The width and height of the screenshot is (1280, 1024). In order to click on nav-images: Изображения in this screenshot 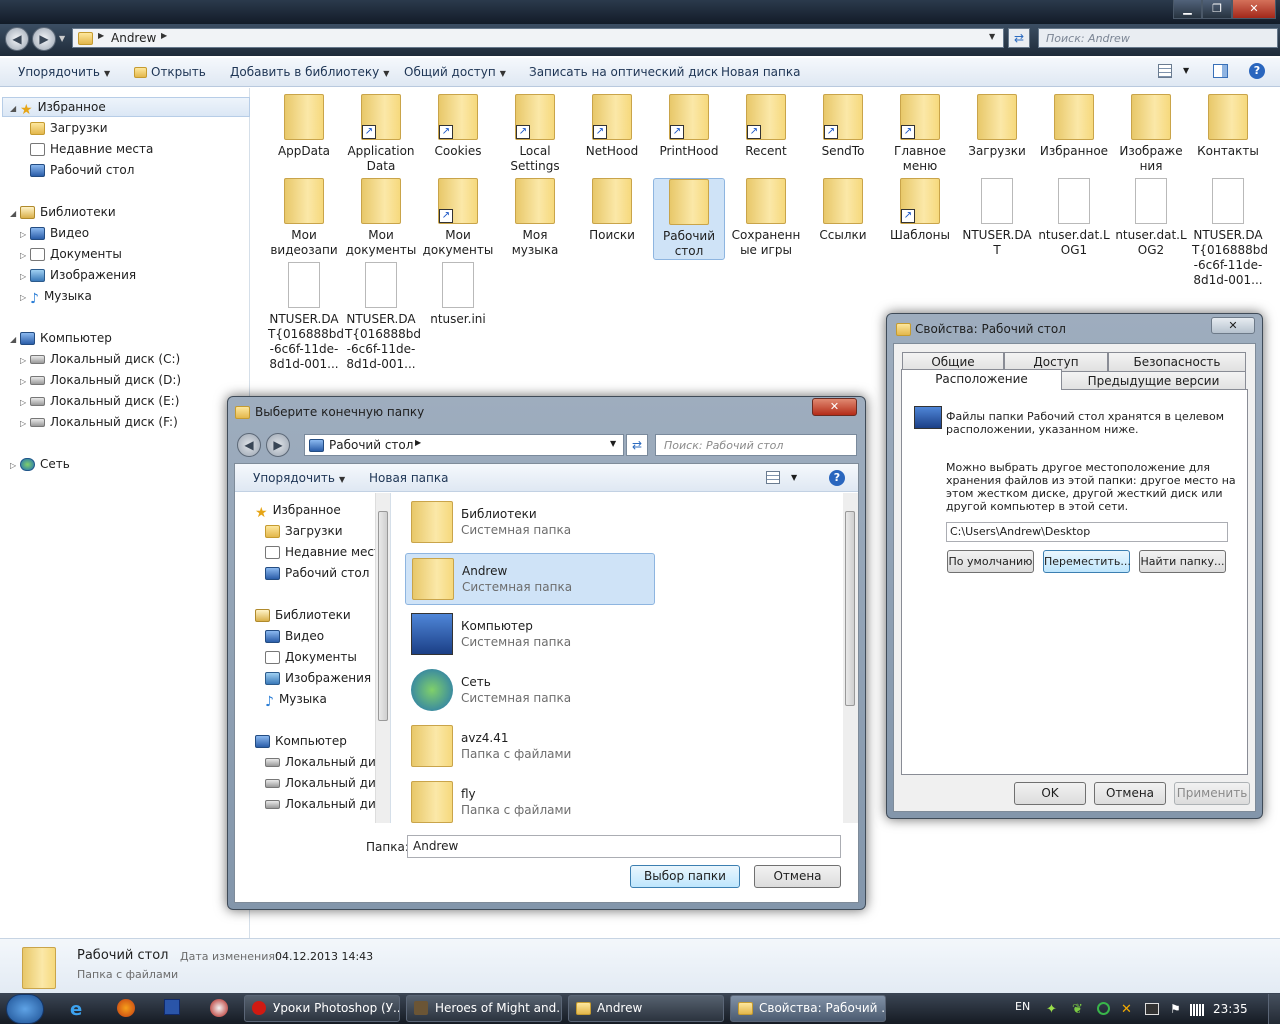, I will do `click(318, 678)`.